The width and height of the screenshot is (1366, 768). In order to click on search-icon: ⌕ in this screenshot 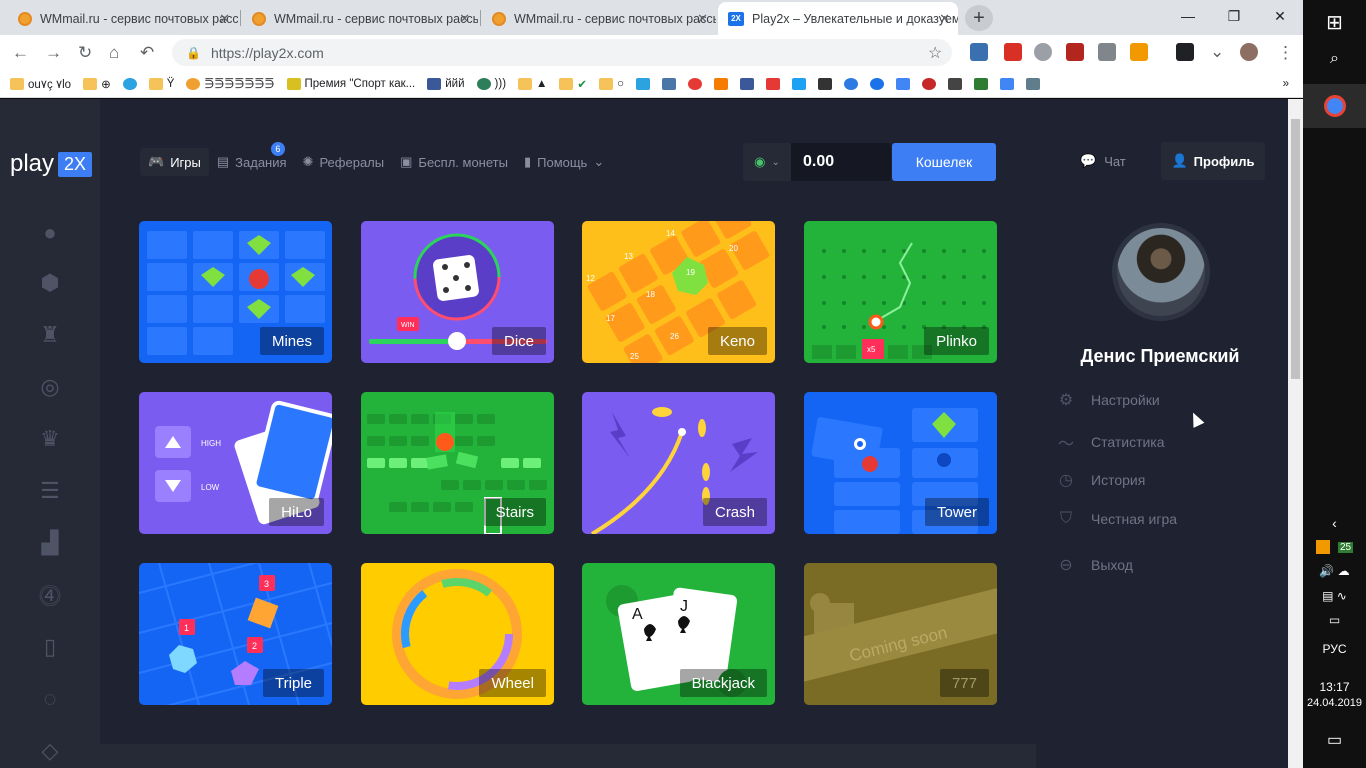, I will do `click(1334, 59)`.